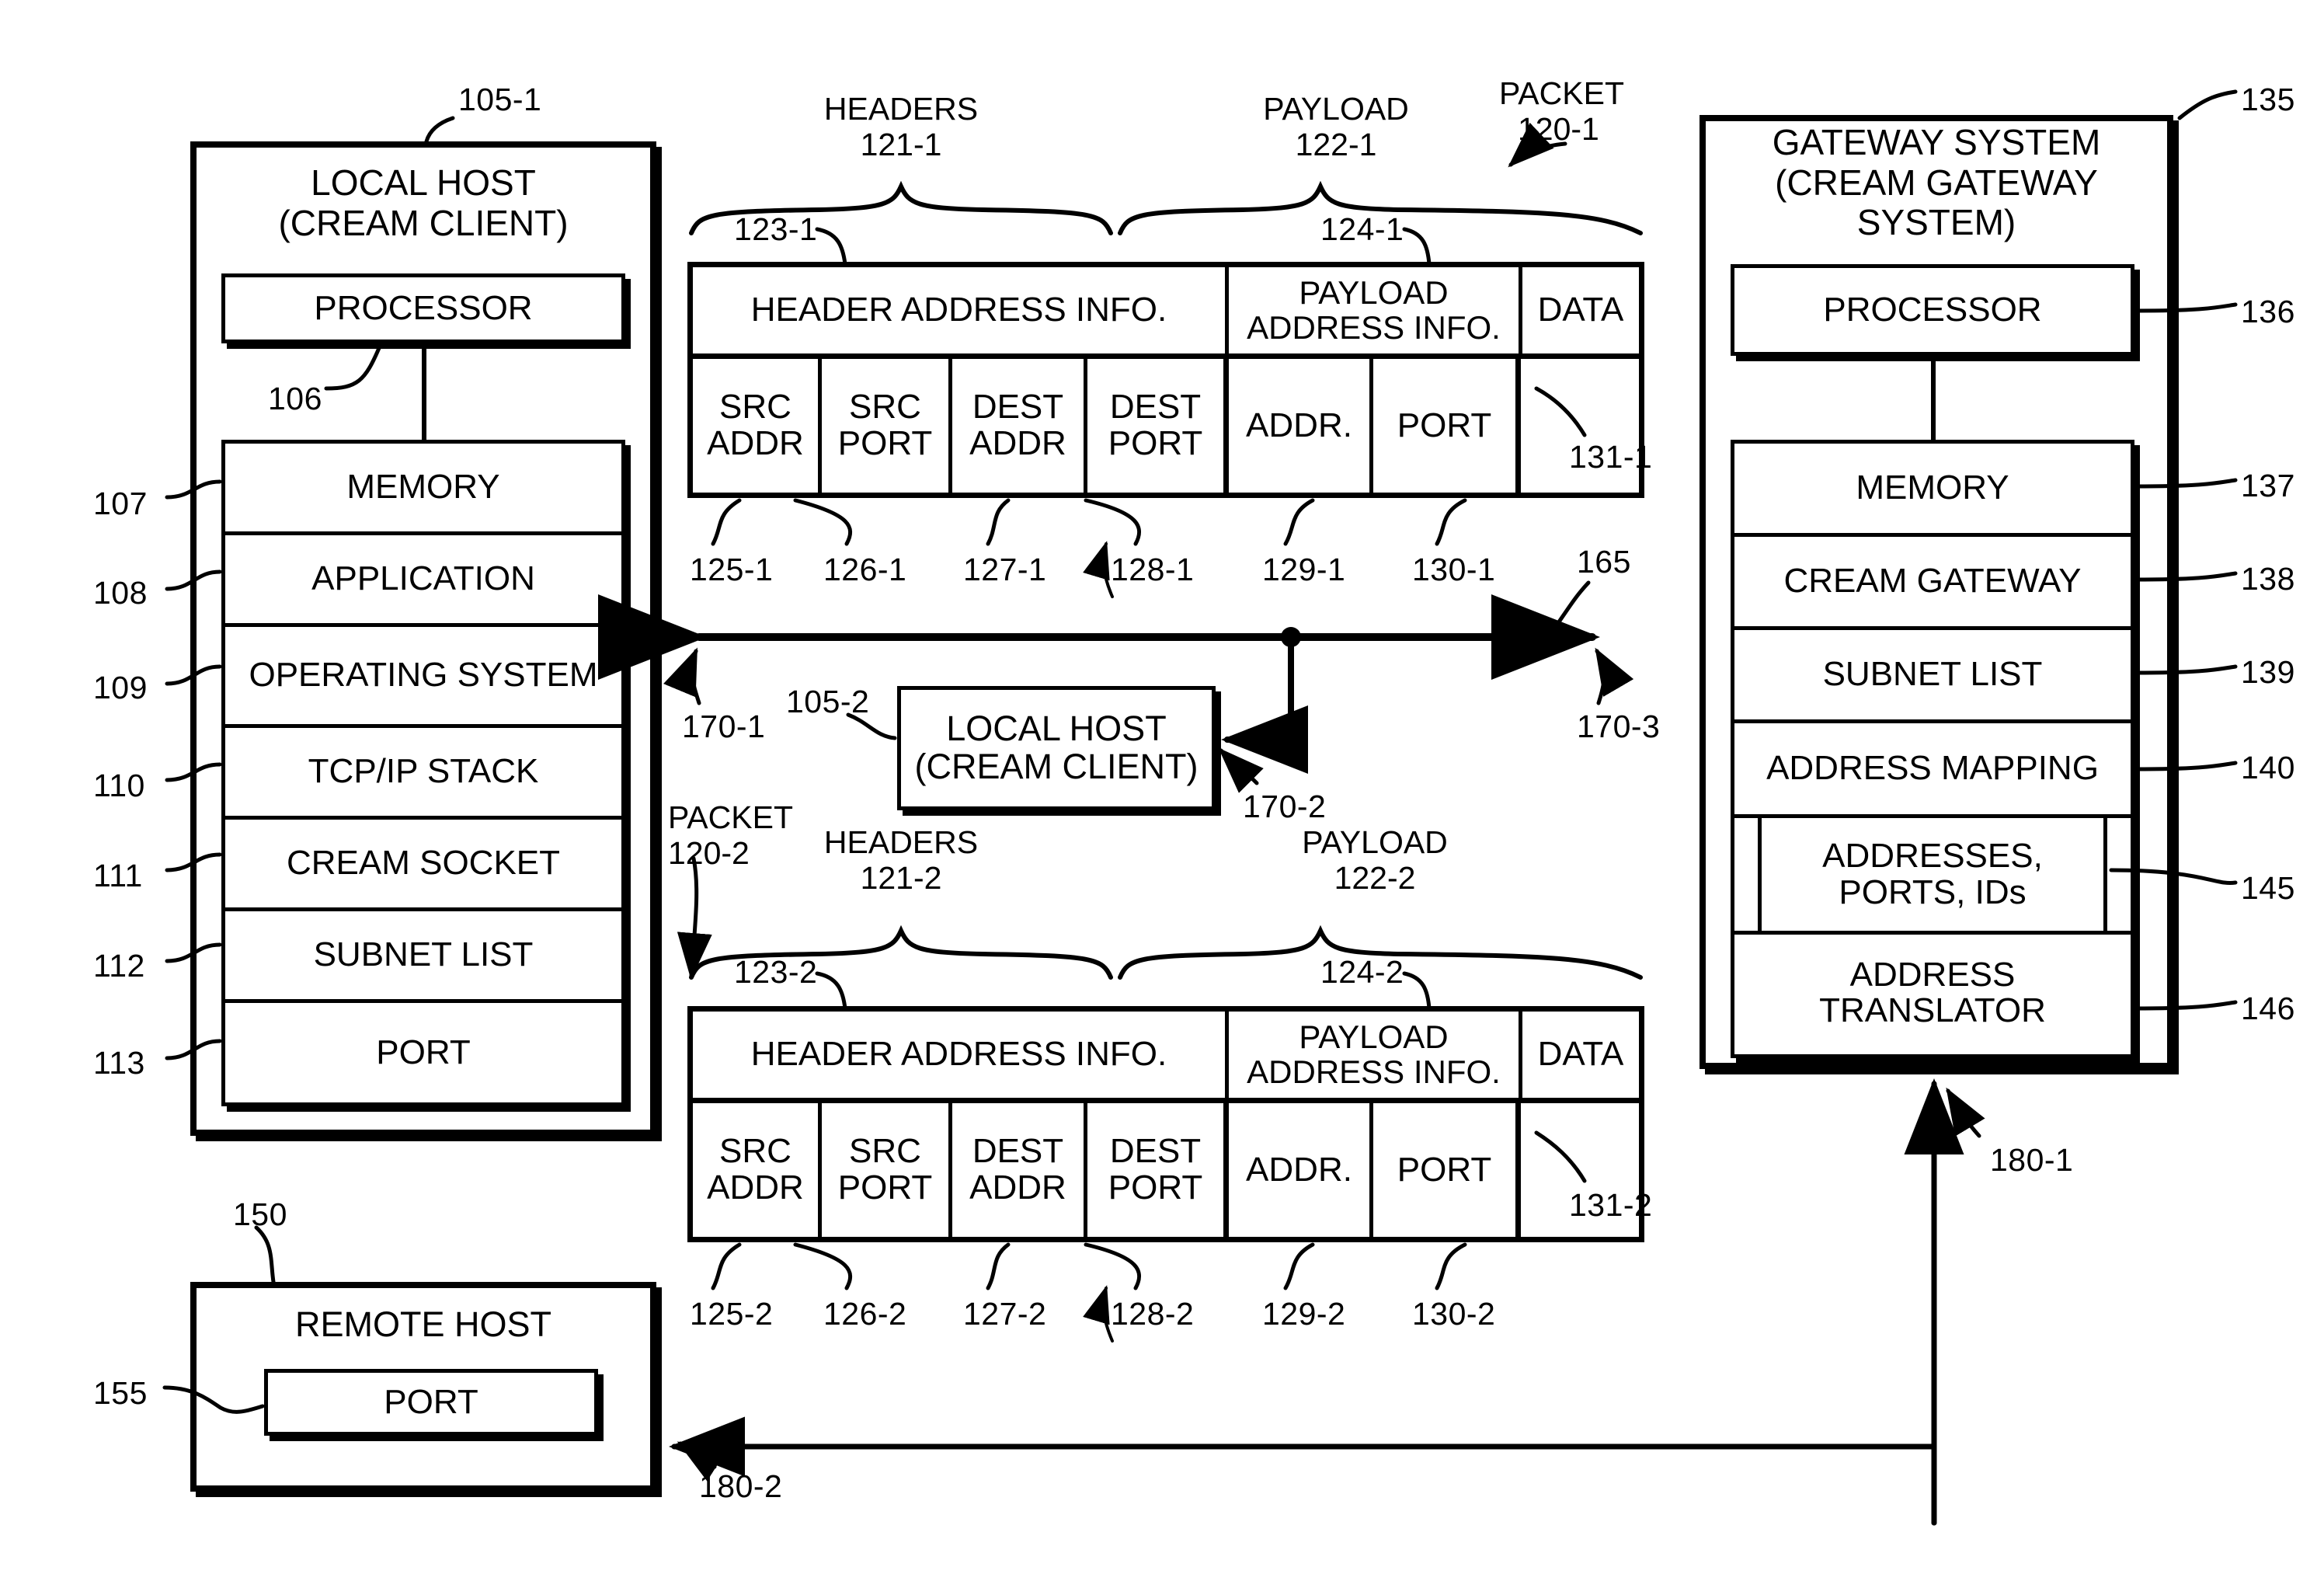 The width and height of the screenshot is (2324, 1581). I want to click on ref-105-2: 105-2, so click(828, 701).